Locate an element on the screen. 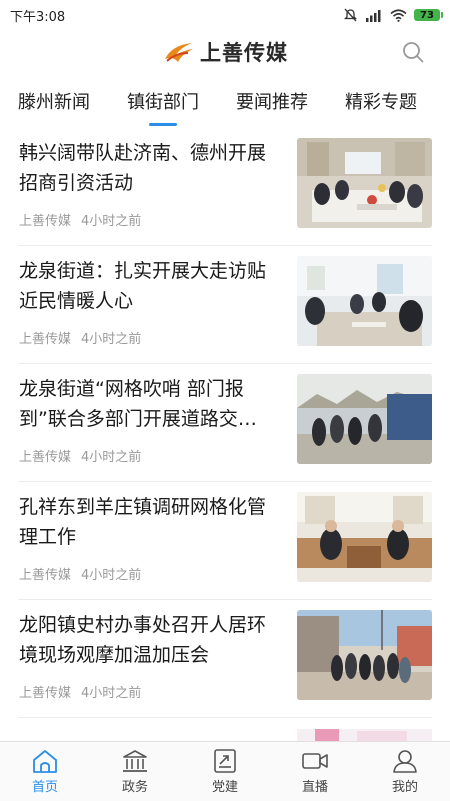 The image size is (450, 801). nav-government: 政务 is located at coordinates (135, 771).